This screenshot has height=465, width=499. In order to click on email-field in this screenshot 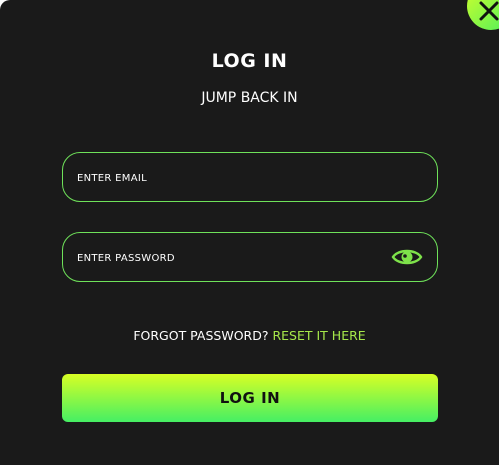, I will do `click(227, 178)`.